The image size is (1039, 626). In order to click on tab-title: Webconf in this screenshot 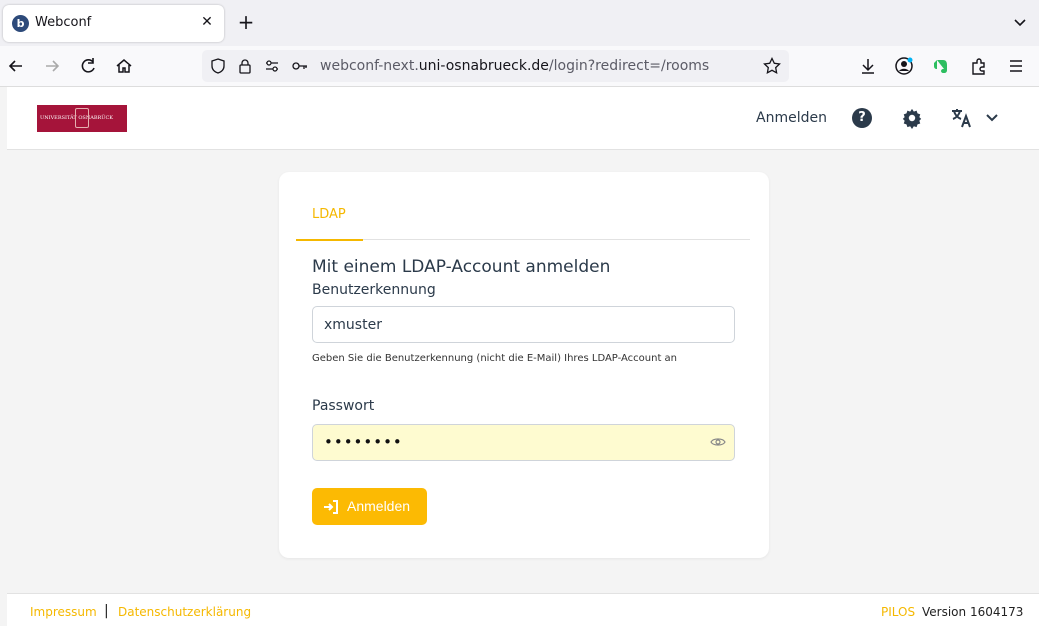, I will do `click(63, 22)`.